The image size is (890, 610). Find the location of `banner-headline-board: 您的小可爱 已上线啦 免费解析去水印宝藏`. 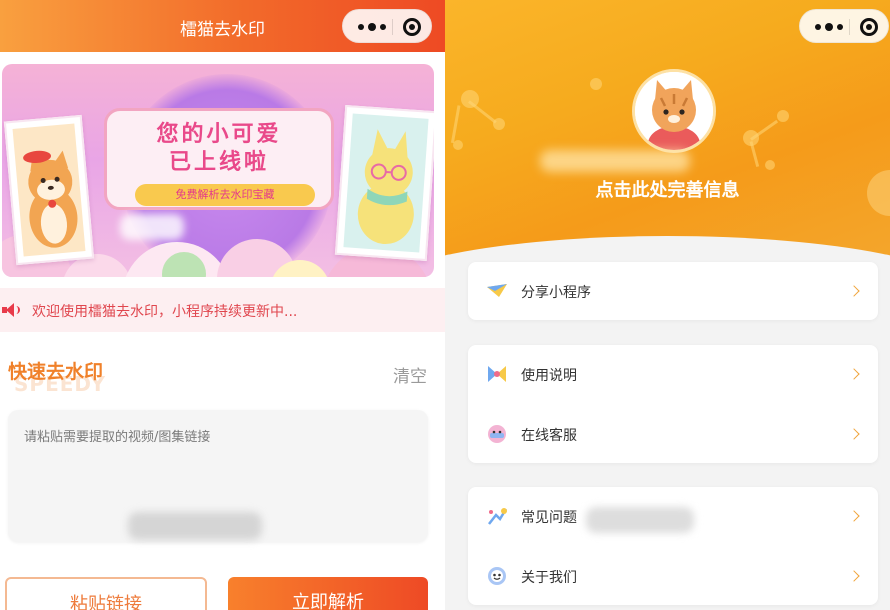

banner-headline-board: 您的小可爱 已上线啦 免费解析去水印宝藏 is located at coordinates (219, 159).